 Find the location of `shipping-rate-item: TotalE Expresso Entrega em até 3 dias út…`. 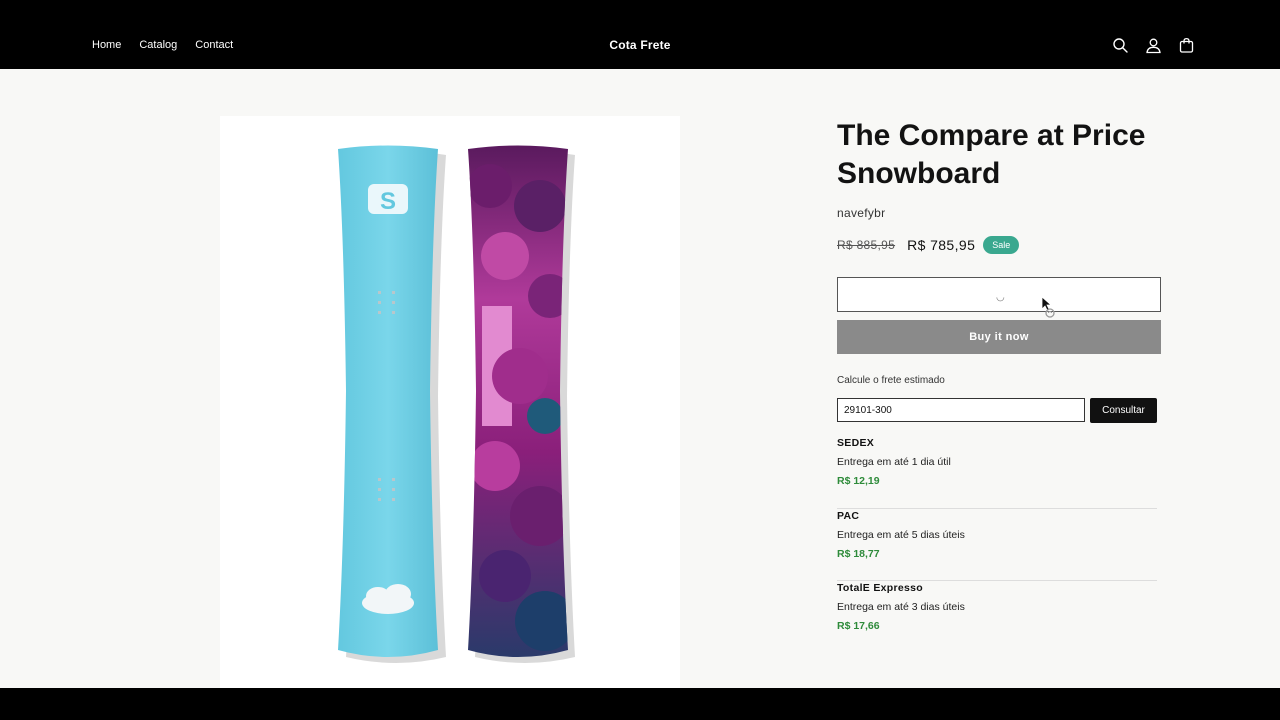

shipping-rate-item: TotalE Expresso Entrega em até 3 dias út… is located at coordinates (997, 617).